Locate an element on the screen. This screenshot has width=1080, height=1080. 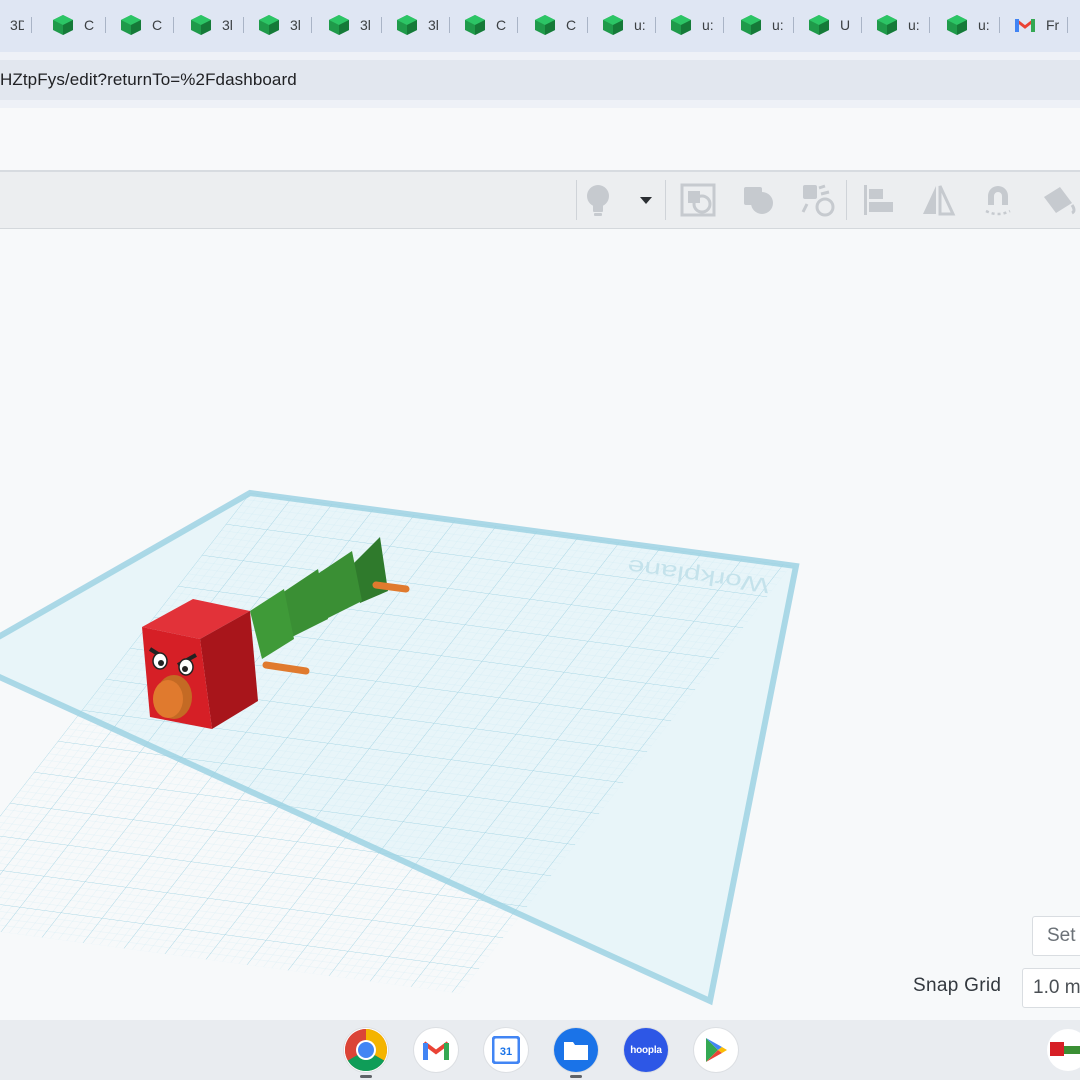
calendar-day: 31 is located at coordinates (506, 1052).